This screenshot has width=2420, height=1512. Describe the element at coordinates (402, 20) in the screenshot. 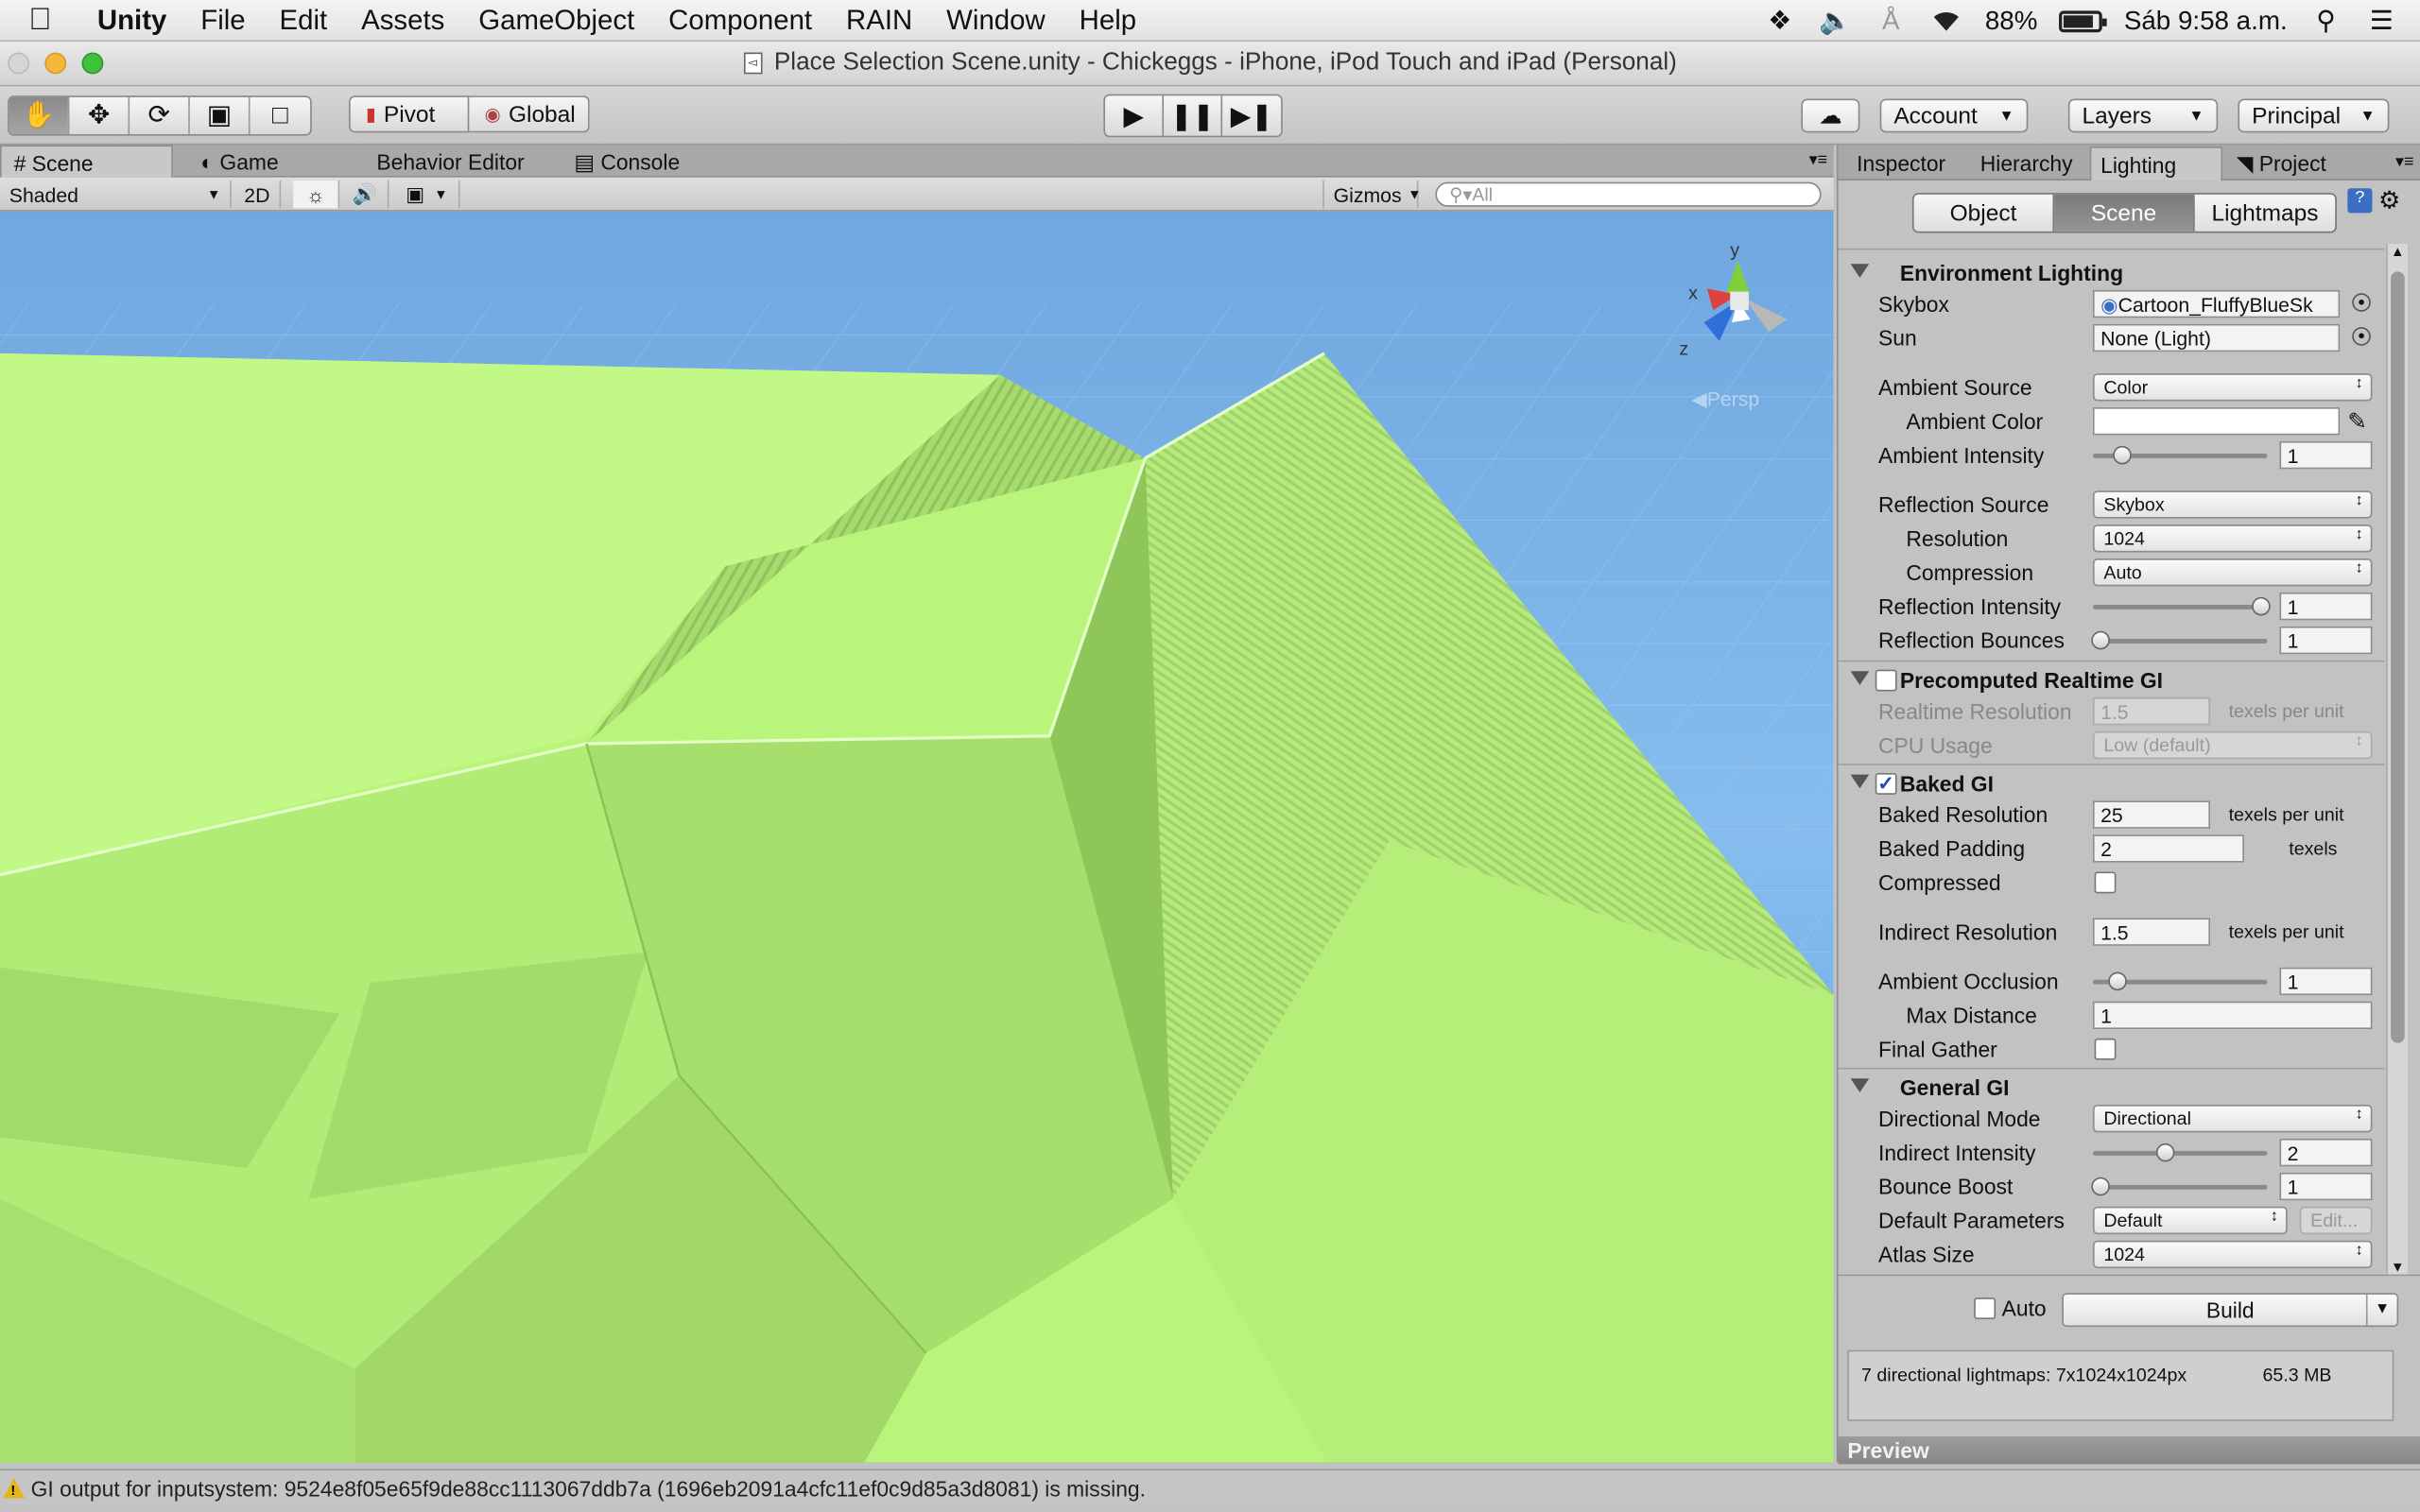

I see `menu-assets: Assets` at that location.